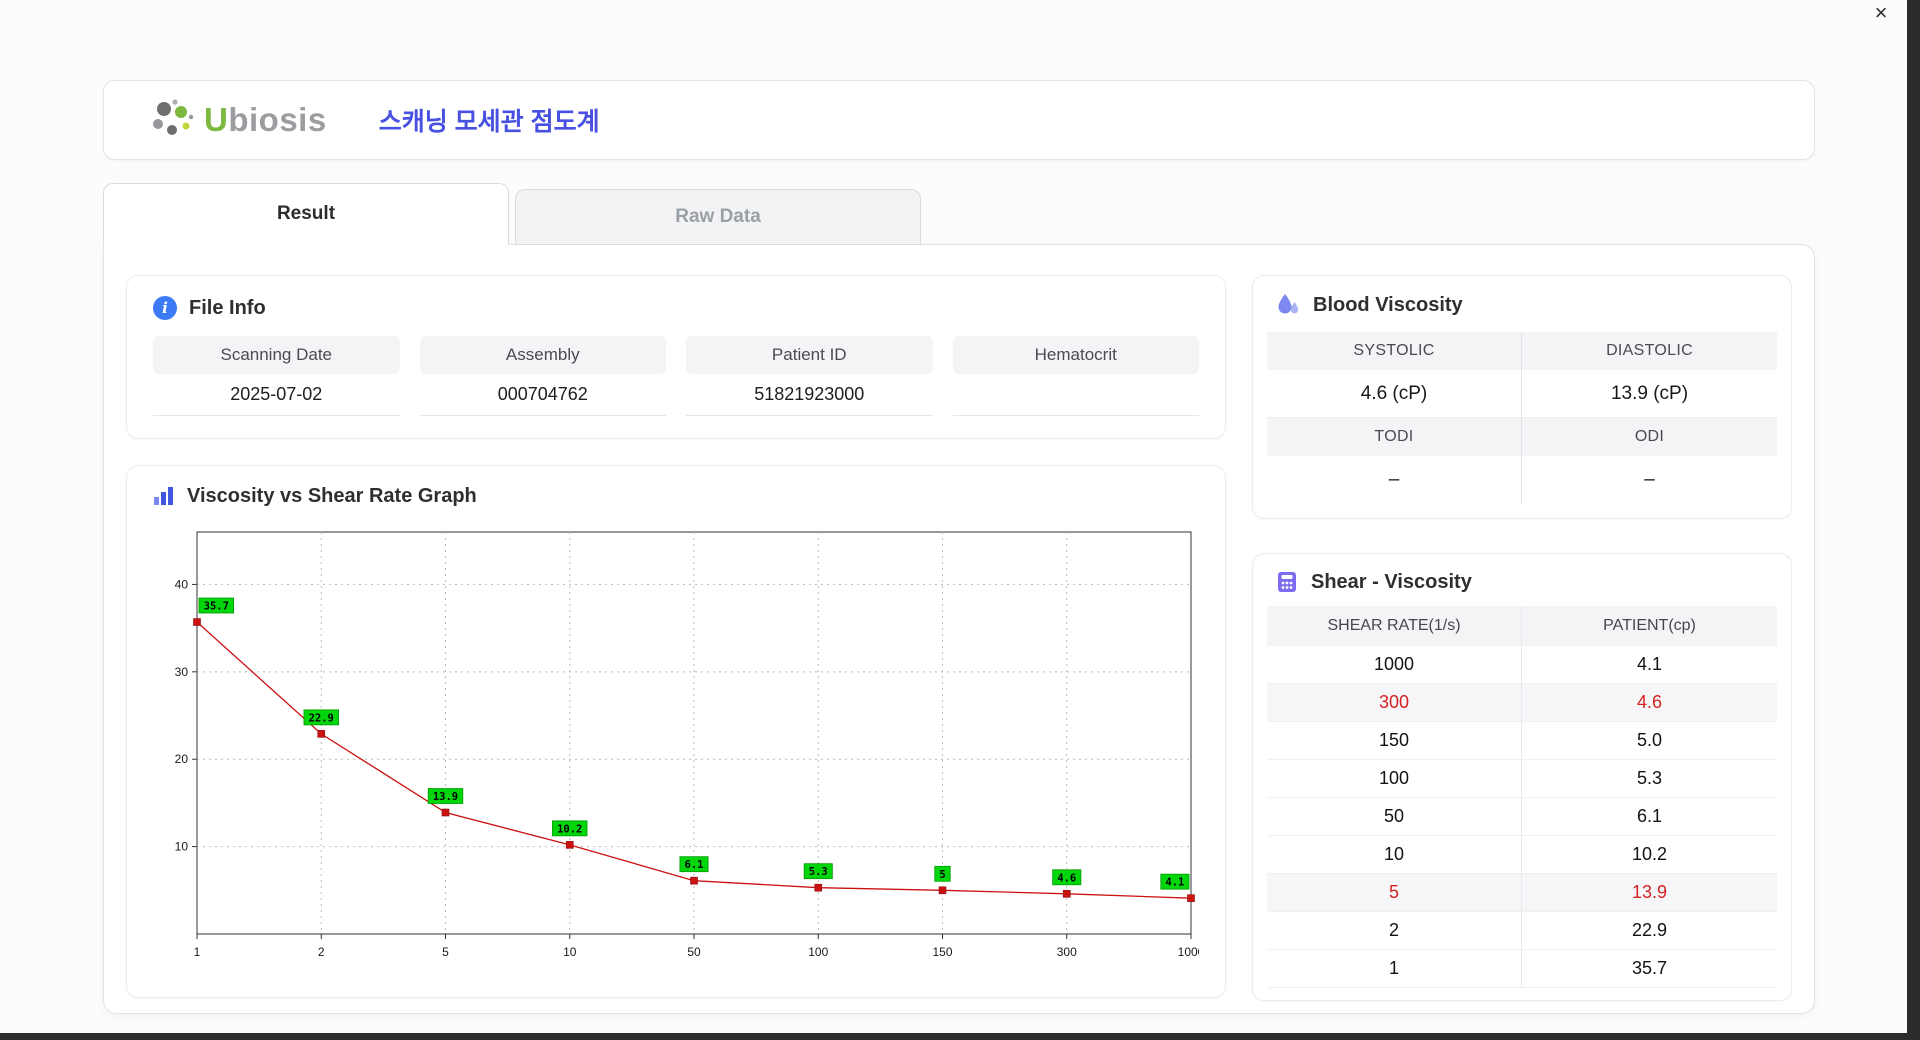 The height and width of the screenshot is (1040, 1920). Describe the element at coordinates (1649, 893) in the screenshot. I see `table-cell-patient: 13.9` at that location.